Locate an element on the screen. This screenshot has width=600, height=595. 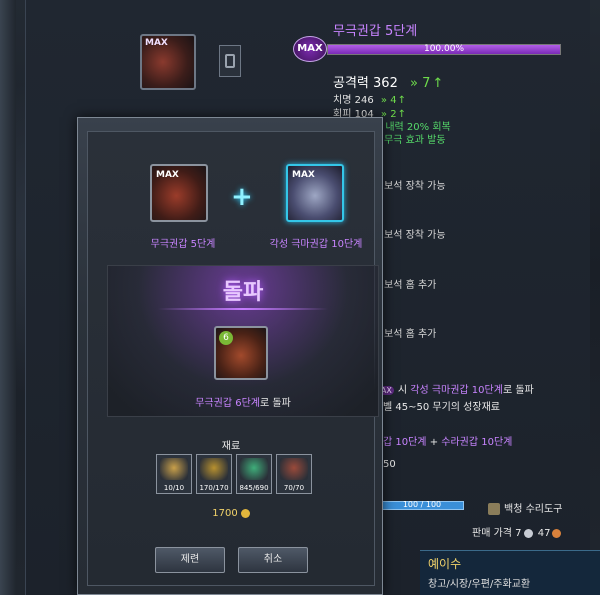
durability-bar: 100 / 100 is located at coordinates (422, 505).